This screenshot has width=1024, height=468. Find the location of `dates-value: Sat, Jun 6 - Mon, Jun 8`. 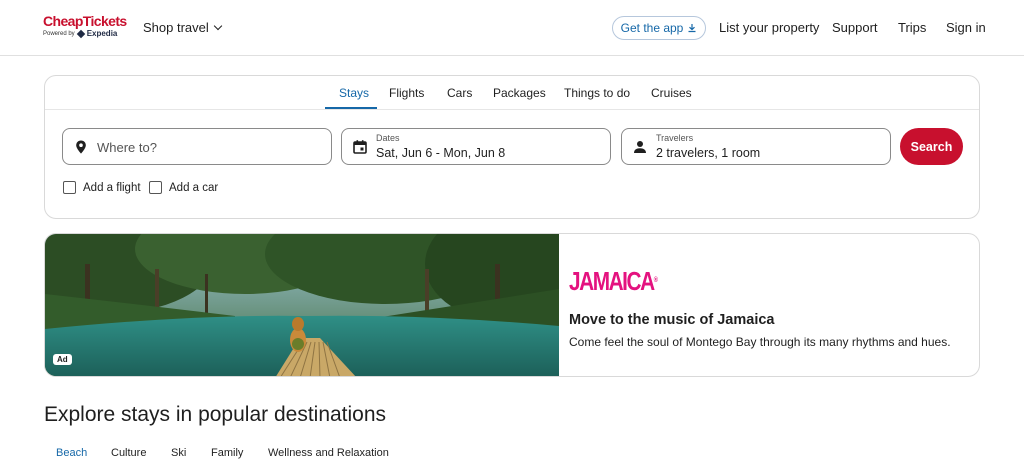

dates-value: Sat, Jun 6 - Mon, Jun 8 is located at coordinates (441, 153).